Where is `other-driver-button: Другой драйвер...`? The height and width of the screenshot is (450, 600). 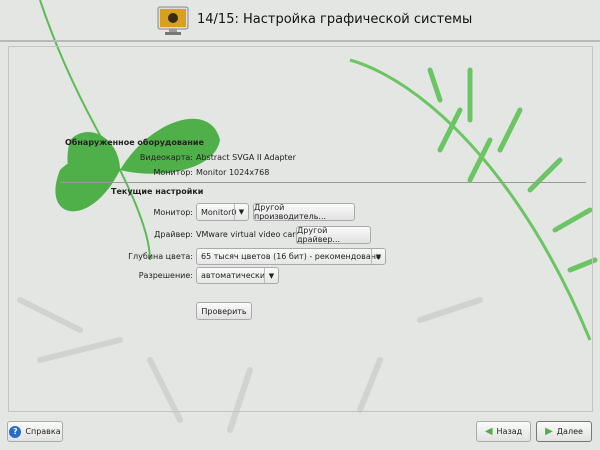 other-driver-button: Другой драйвер... is located at coordinates (333, 235).